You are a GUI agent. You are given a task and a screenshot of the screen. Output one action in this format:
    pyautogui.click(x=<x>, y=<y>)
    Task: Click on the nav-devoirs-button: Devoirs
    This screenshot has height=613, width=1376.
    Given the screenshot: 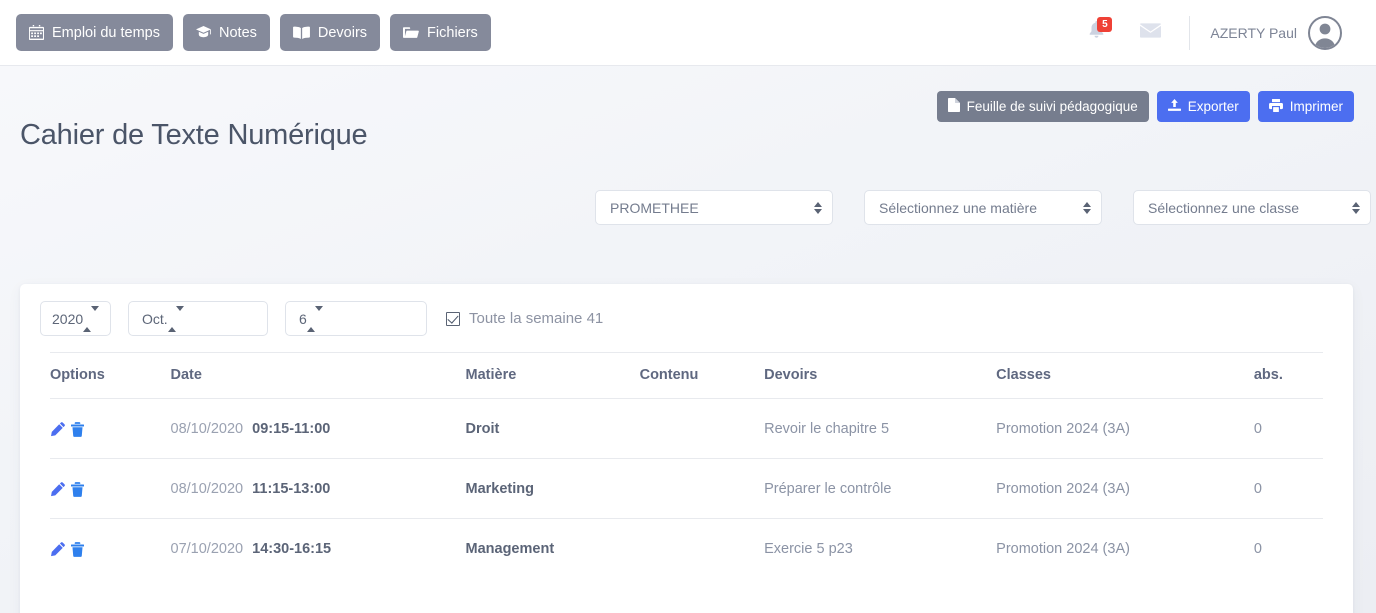 What is the action you would take?
    pyautogui.click(x=330, y=32)
    